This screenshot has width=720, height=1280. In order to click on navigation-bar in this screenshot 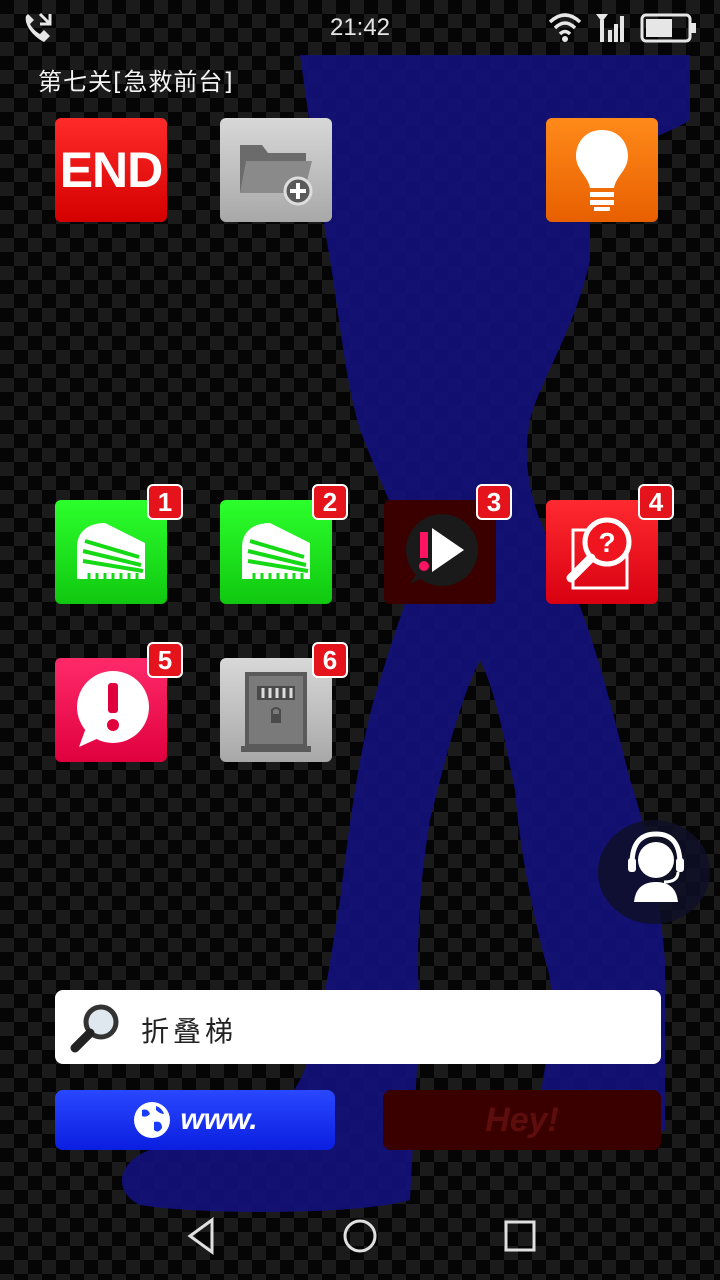, I will do `click(360, 1238)`.